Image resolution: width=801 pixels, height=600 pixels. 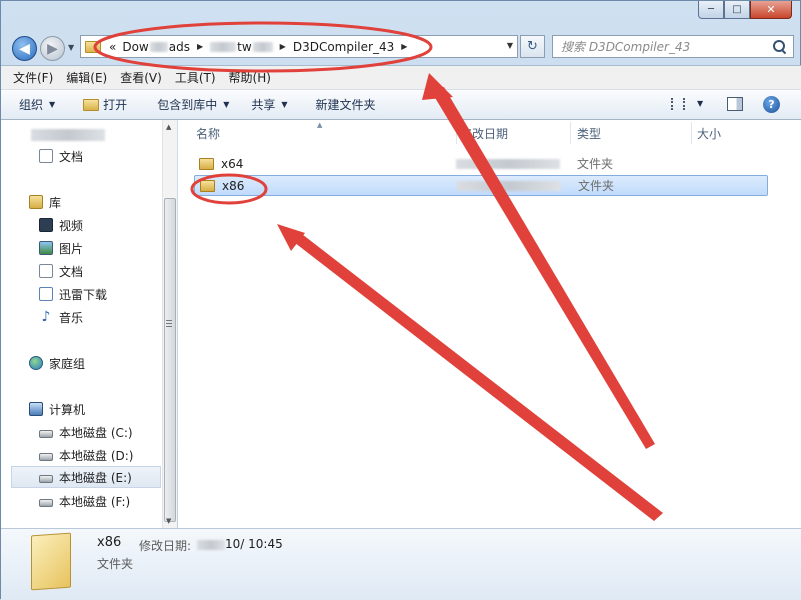 What do you see at coordinates (52, 48) in the screenshot?
I see `forward-button: ▶` at bounding box center [52, 48].